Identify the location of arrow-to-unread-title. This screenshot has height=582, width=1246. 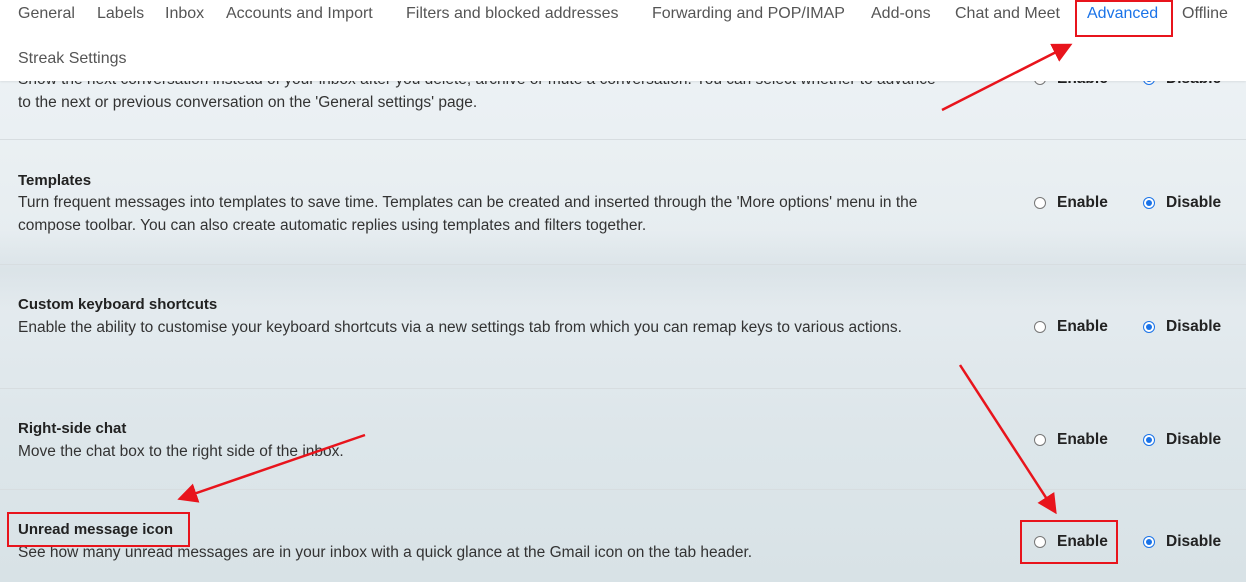
(271, 468).